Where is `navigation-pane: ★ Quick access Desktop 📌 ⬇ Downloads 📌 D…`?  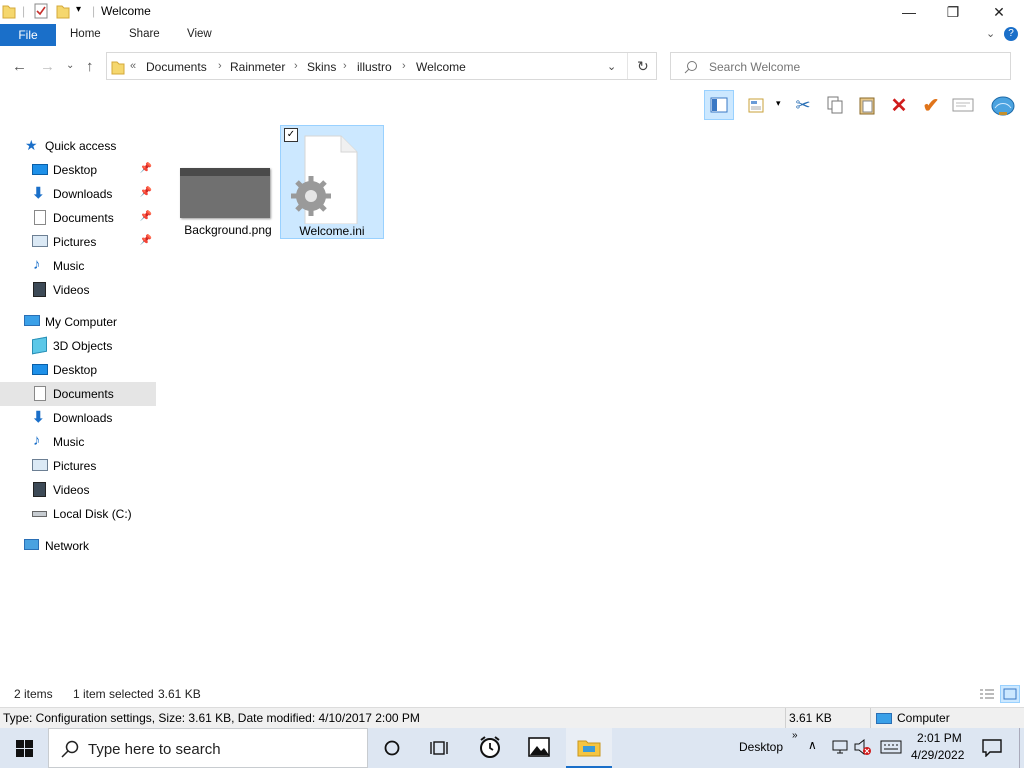
navigation-pane: ★ Quick access Desktop 📌 ⬇ Downloads 📌 D… is located at coordinates (78, 403).